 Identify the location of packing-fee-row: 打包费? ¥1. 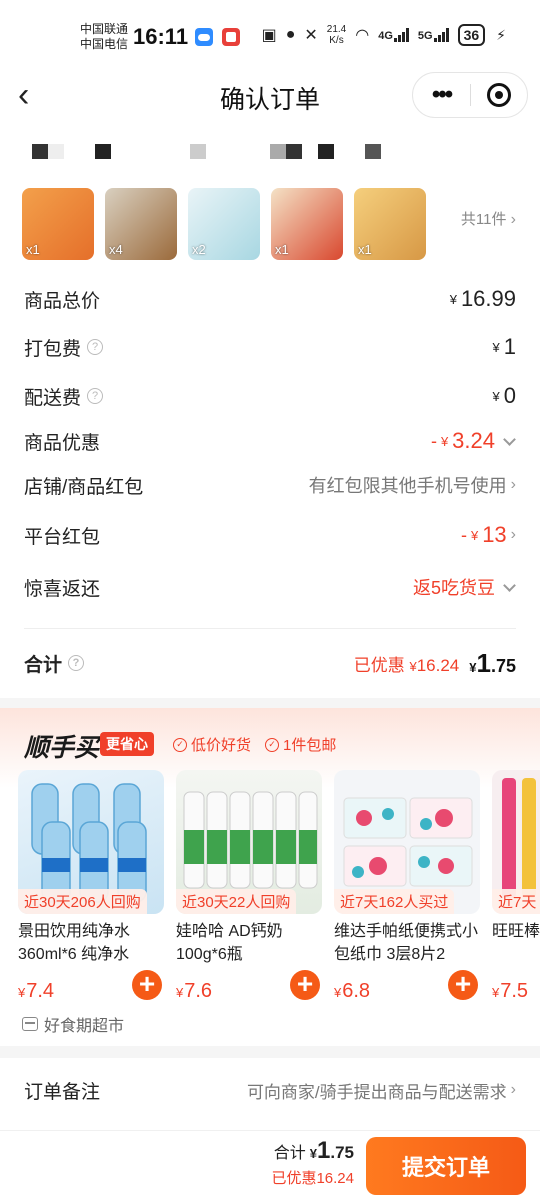
(270, 347).